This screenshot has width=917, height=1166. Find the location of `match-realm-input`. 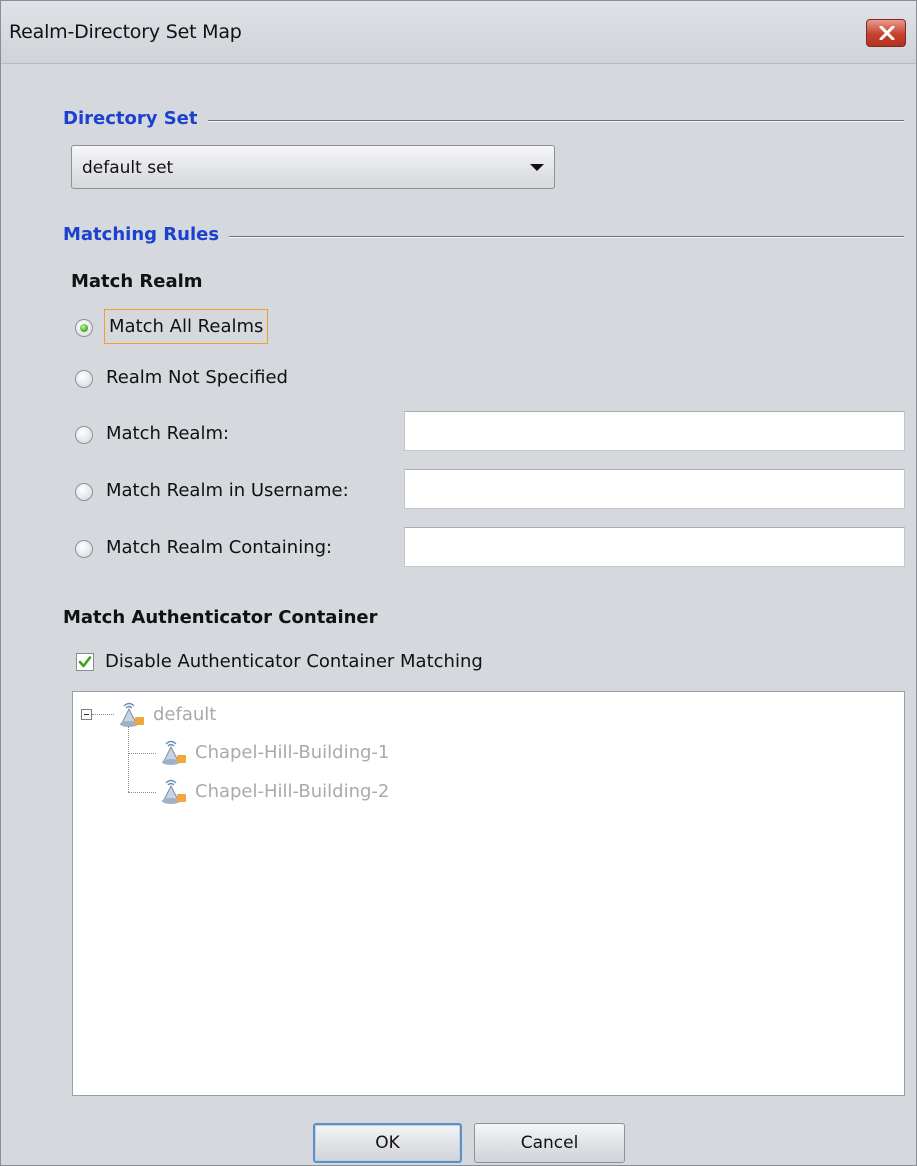

match-realm-input is located at coordinates (654, 431).